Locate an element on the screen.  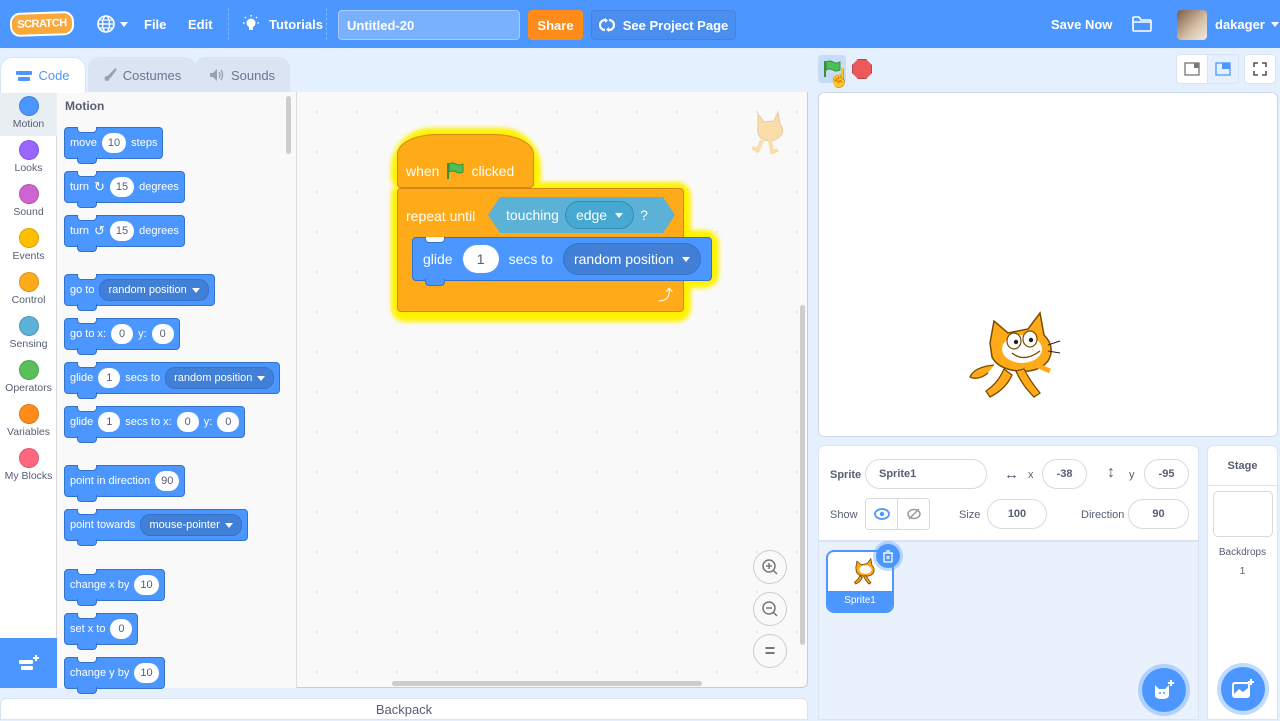
trash-icon is located at coordinates (888, 556).